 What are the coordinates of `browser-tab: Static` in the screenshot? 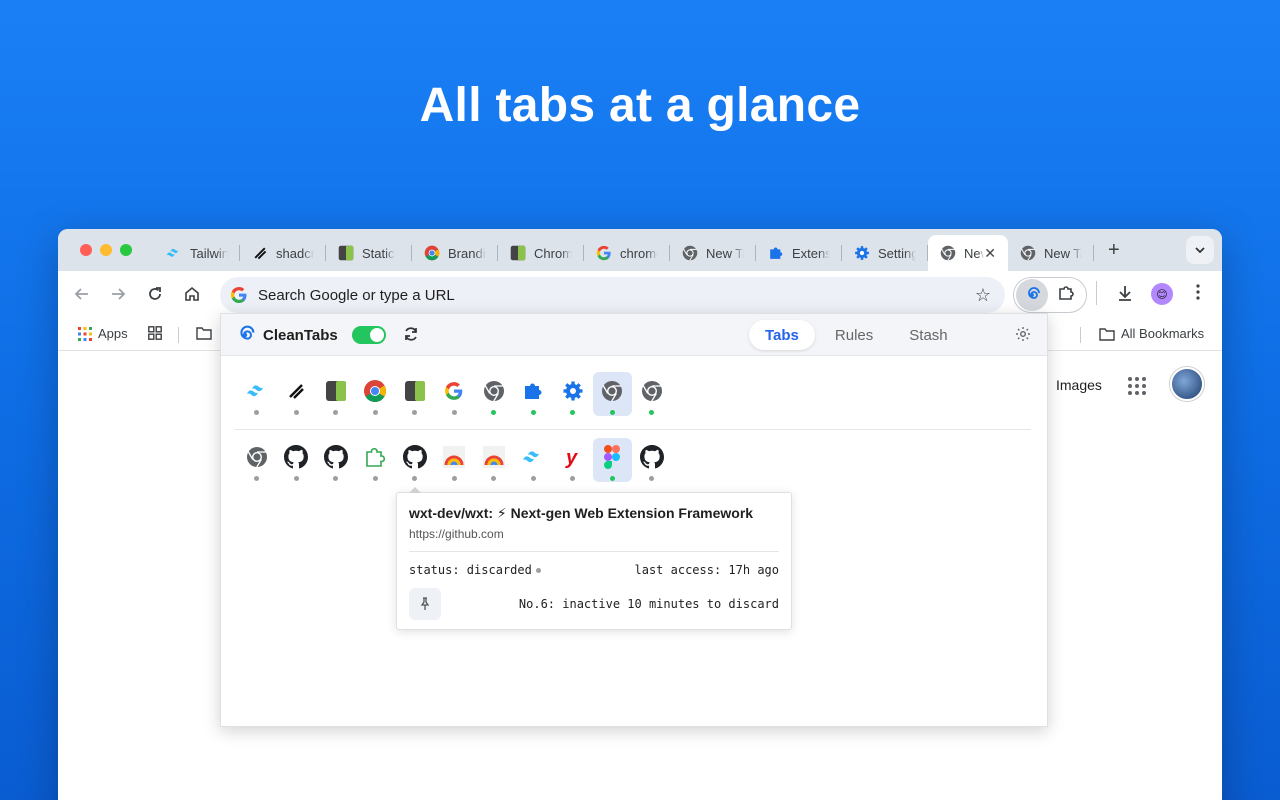 It's located at (369, 253).